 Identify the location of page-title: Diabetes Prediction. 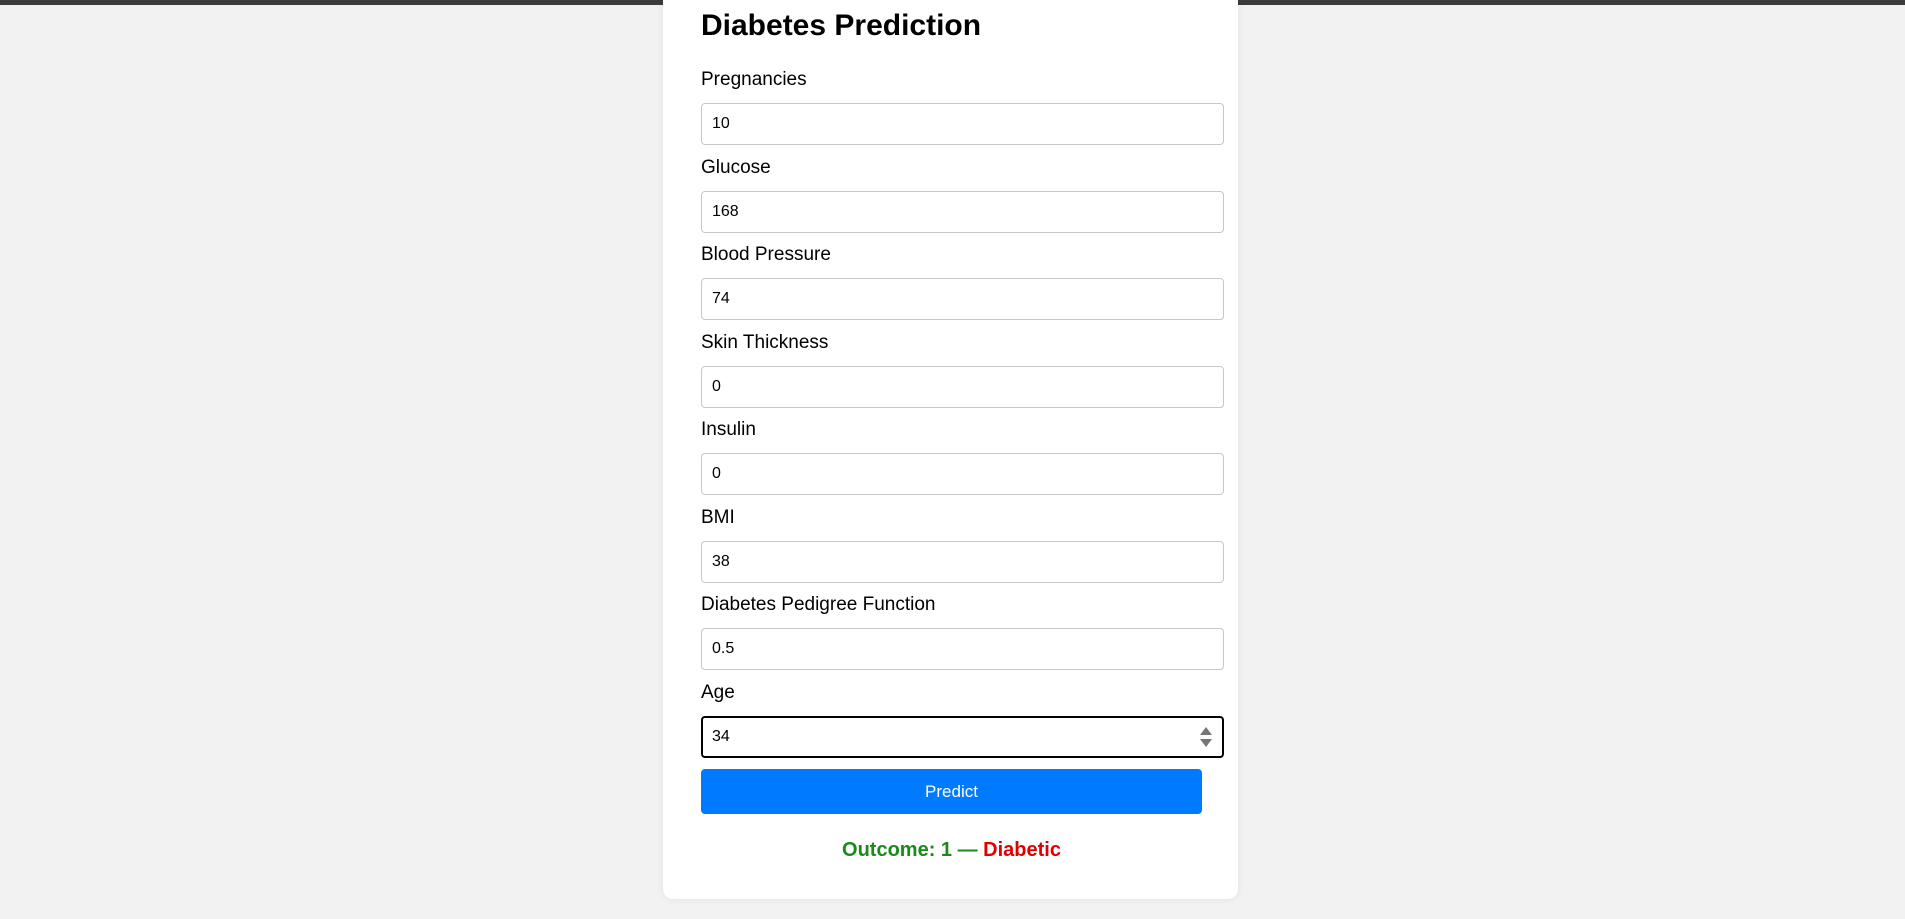
(841, 25).